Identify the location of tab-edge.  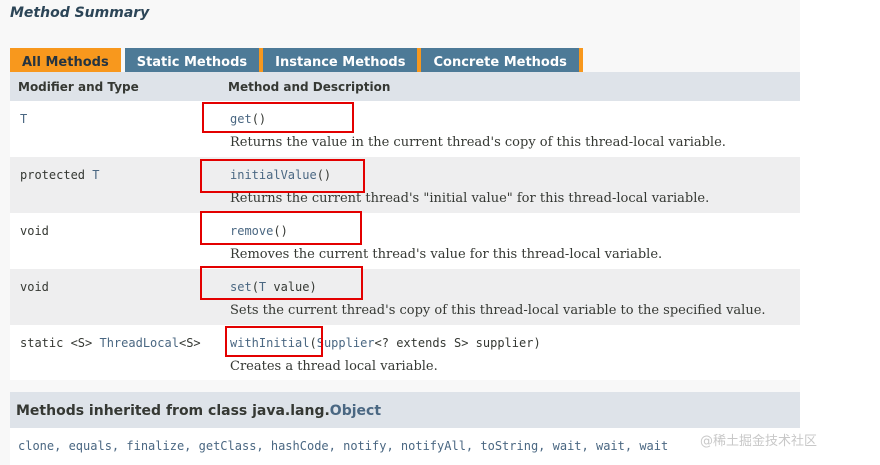
(580, 60).